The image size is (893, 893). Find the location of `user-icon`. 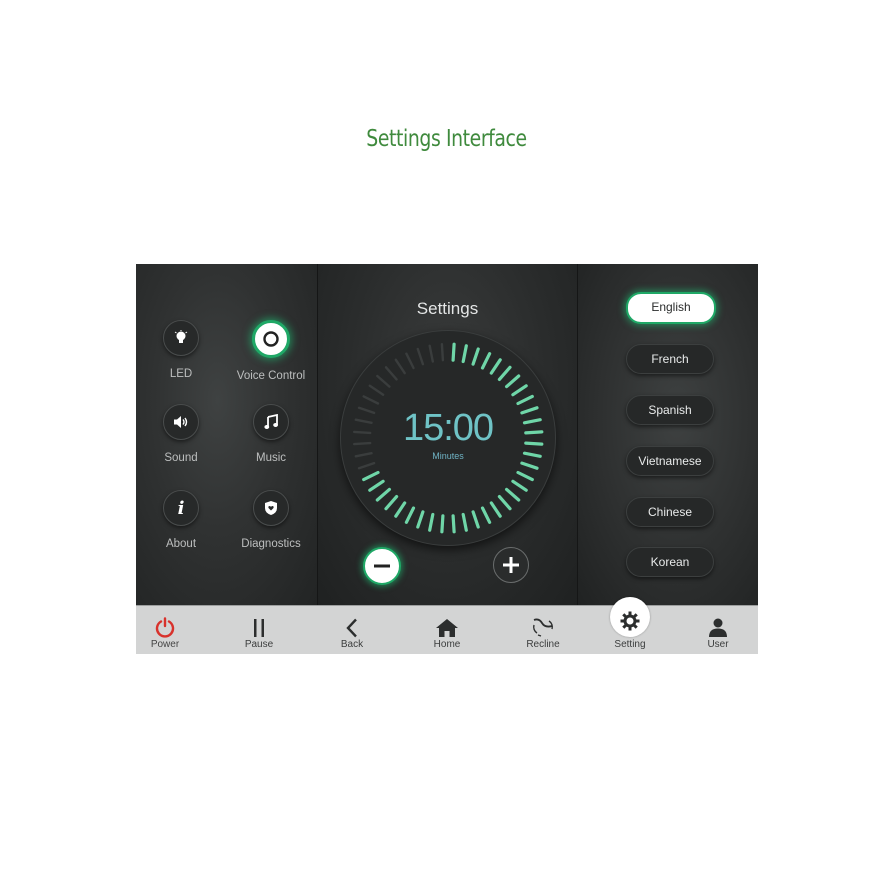

user-icon is located at coordinates (718, 625).